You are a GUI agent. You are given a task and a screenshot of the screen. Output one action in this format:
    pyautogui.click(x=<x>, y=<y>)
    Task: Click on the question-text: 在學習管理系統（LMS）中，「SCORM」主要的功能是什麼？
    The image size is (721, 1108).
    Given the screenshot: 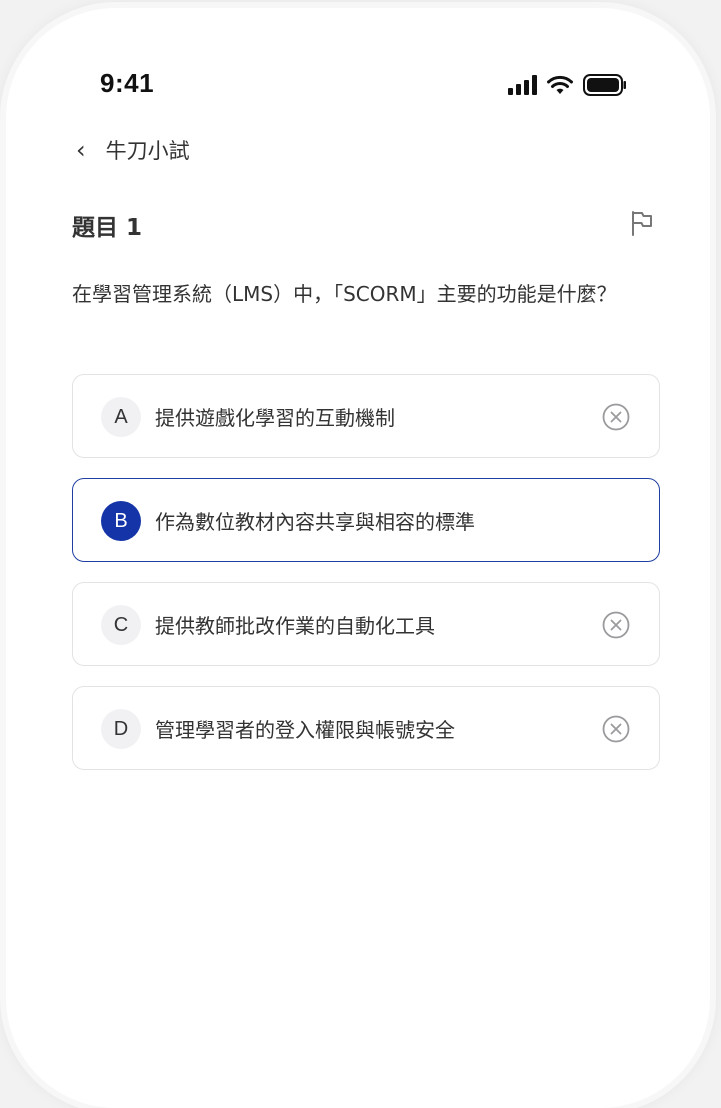 What is the action you would take?
    pyautogui.click(x=344, y=294)
    